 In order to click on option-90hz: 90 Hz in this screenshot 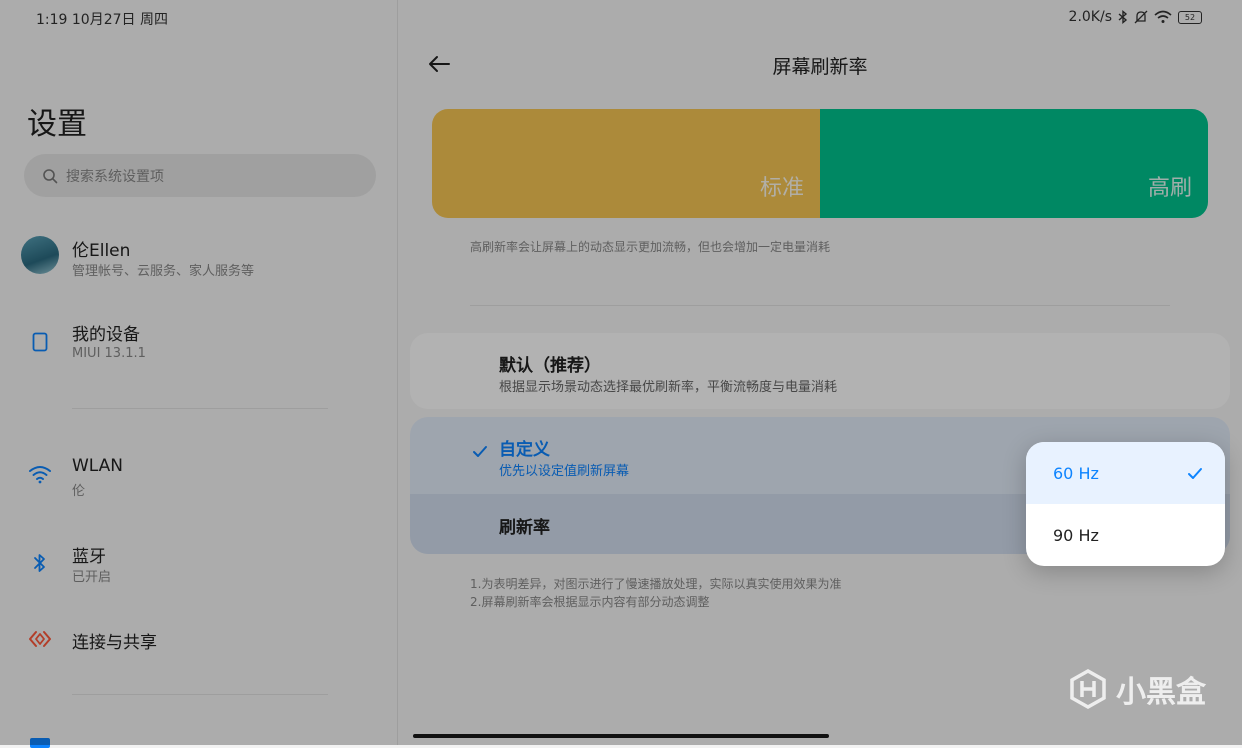, I will do `click(1125, 535)`.